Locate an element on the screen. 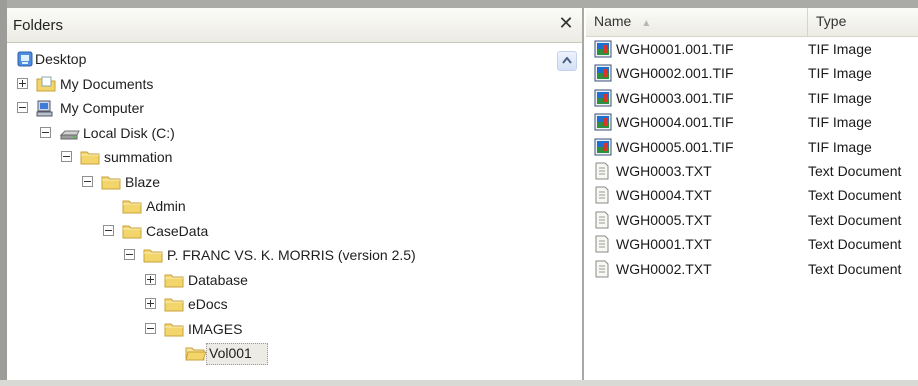  sort-ascending-icon: ▲ is located at coordinates (646, 23).